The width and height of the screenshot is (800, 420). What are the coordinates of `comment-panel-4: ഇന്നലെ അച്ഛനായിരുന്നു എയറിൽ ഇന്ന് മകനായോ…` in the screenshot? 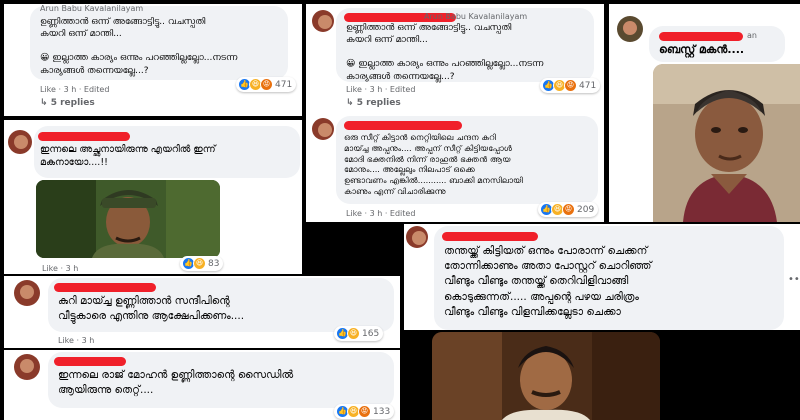 It's located at (153, 197).